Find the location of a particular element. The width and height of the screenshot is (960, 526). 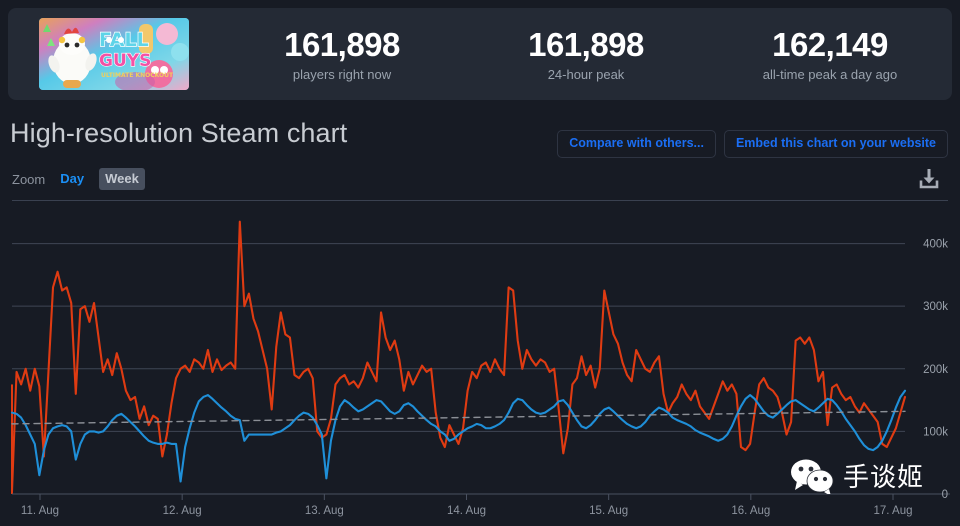

stat-value: 162,149 is located at coordinates (830, 44).